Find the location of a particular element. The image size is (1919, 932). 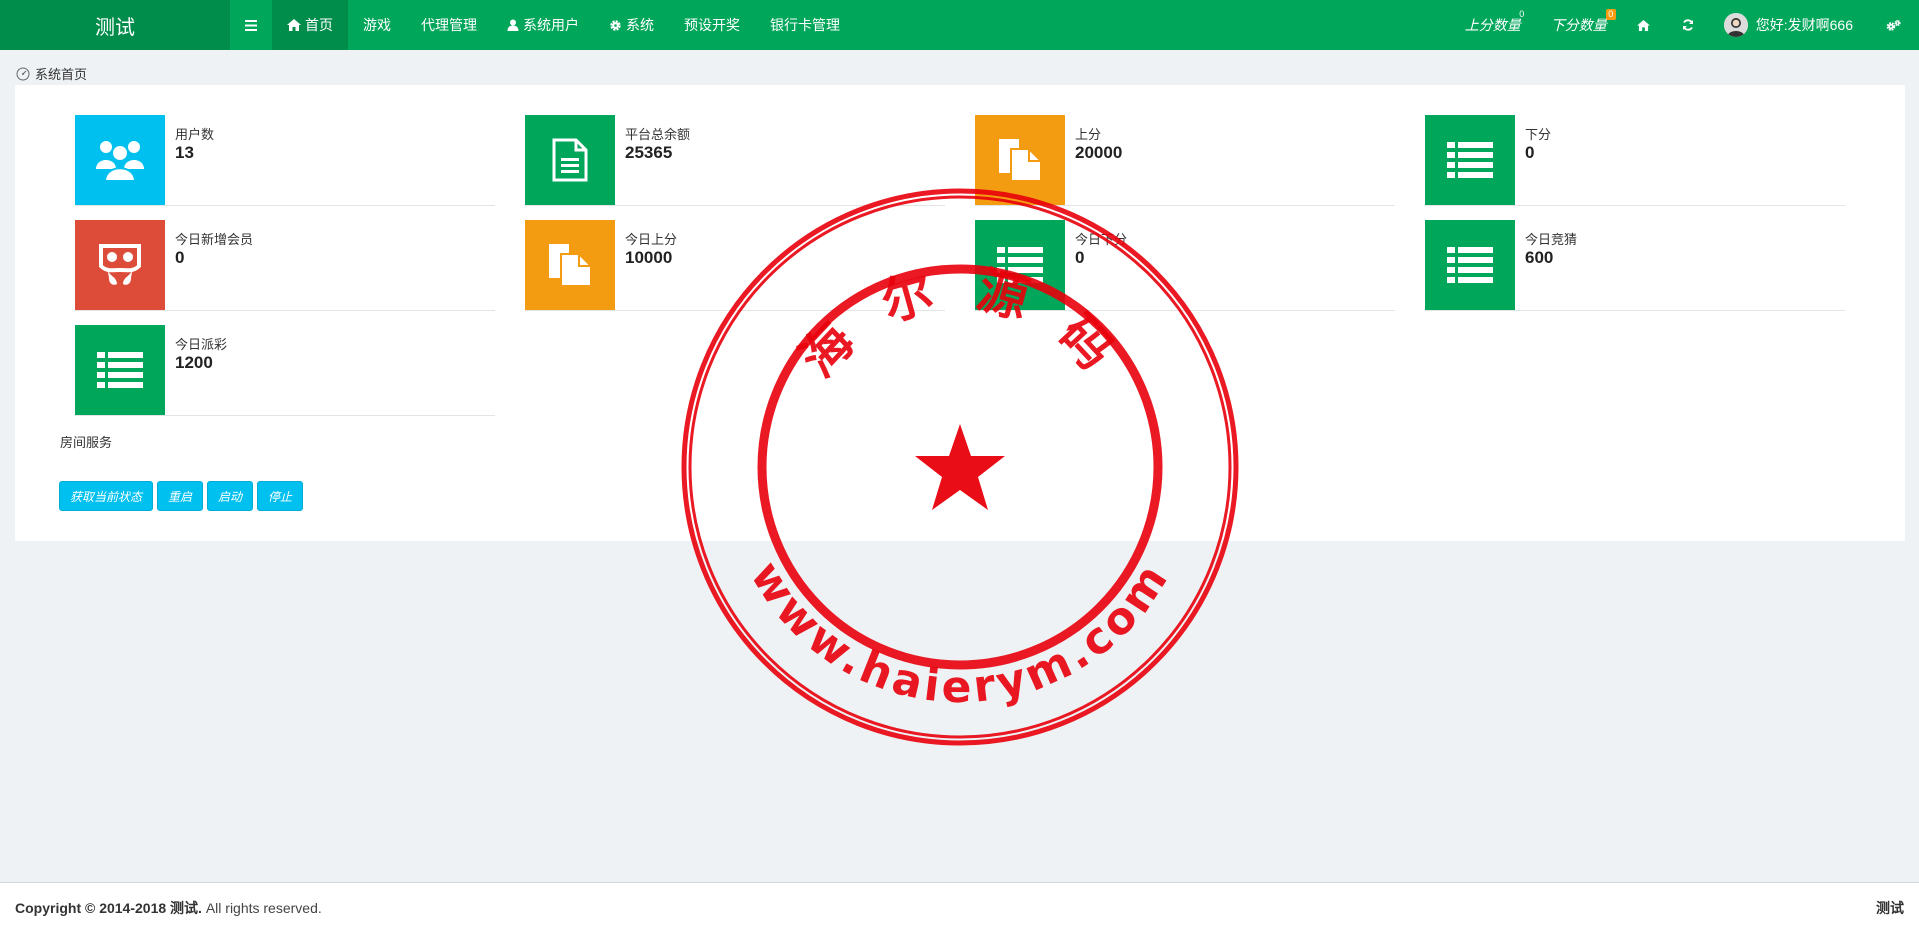

avatar is located at coordinates (1735, 25).